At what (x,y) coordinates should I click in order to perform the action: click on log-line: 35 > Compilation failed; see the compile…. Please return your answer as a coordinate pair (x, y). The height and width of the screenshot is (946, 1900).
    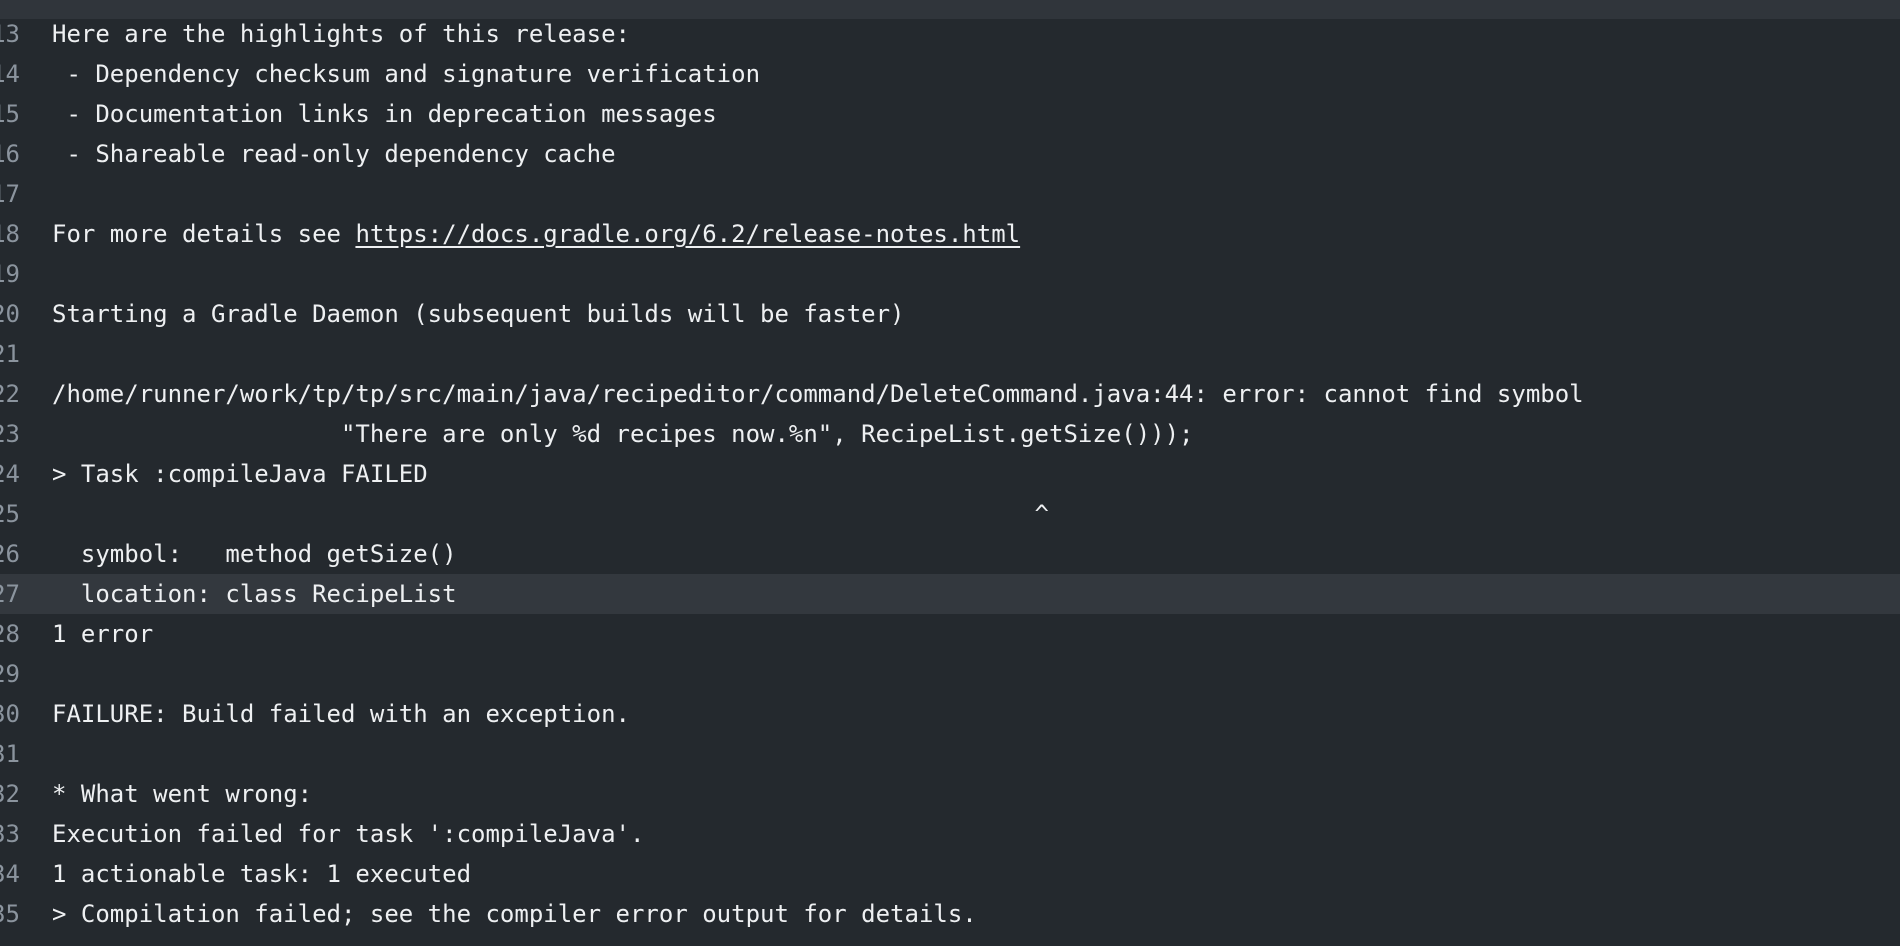
    Looking at the image, I should click on (950, 914).